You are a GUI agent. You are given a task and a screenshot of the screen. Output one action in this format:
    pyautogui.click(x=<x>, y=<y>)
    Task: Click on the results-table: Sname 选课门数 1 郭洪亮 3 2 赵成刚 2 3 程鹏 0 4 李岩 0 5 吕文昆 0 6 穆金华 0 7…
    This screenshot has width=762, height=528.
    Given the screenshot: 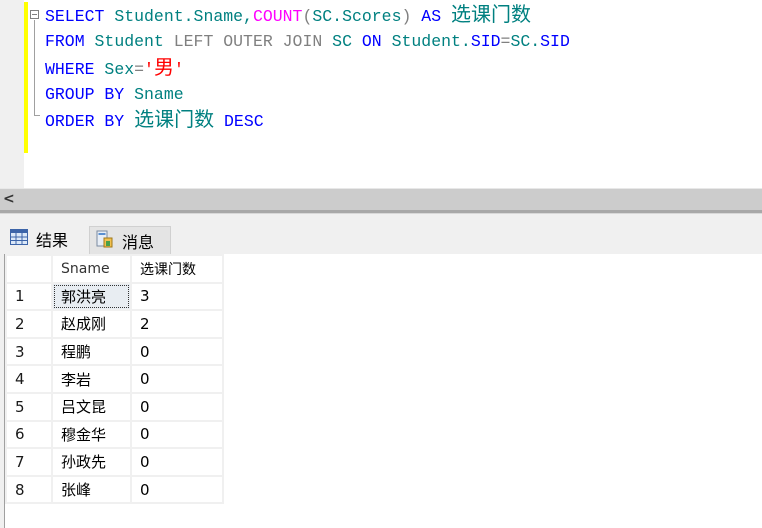 What is the action you would take?
    pyautogui.click(x=114, y=379)
    